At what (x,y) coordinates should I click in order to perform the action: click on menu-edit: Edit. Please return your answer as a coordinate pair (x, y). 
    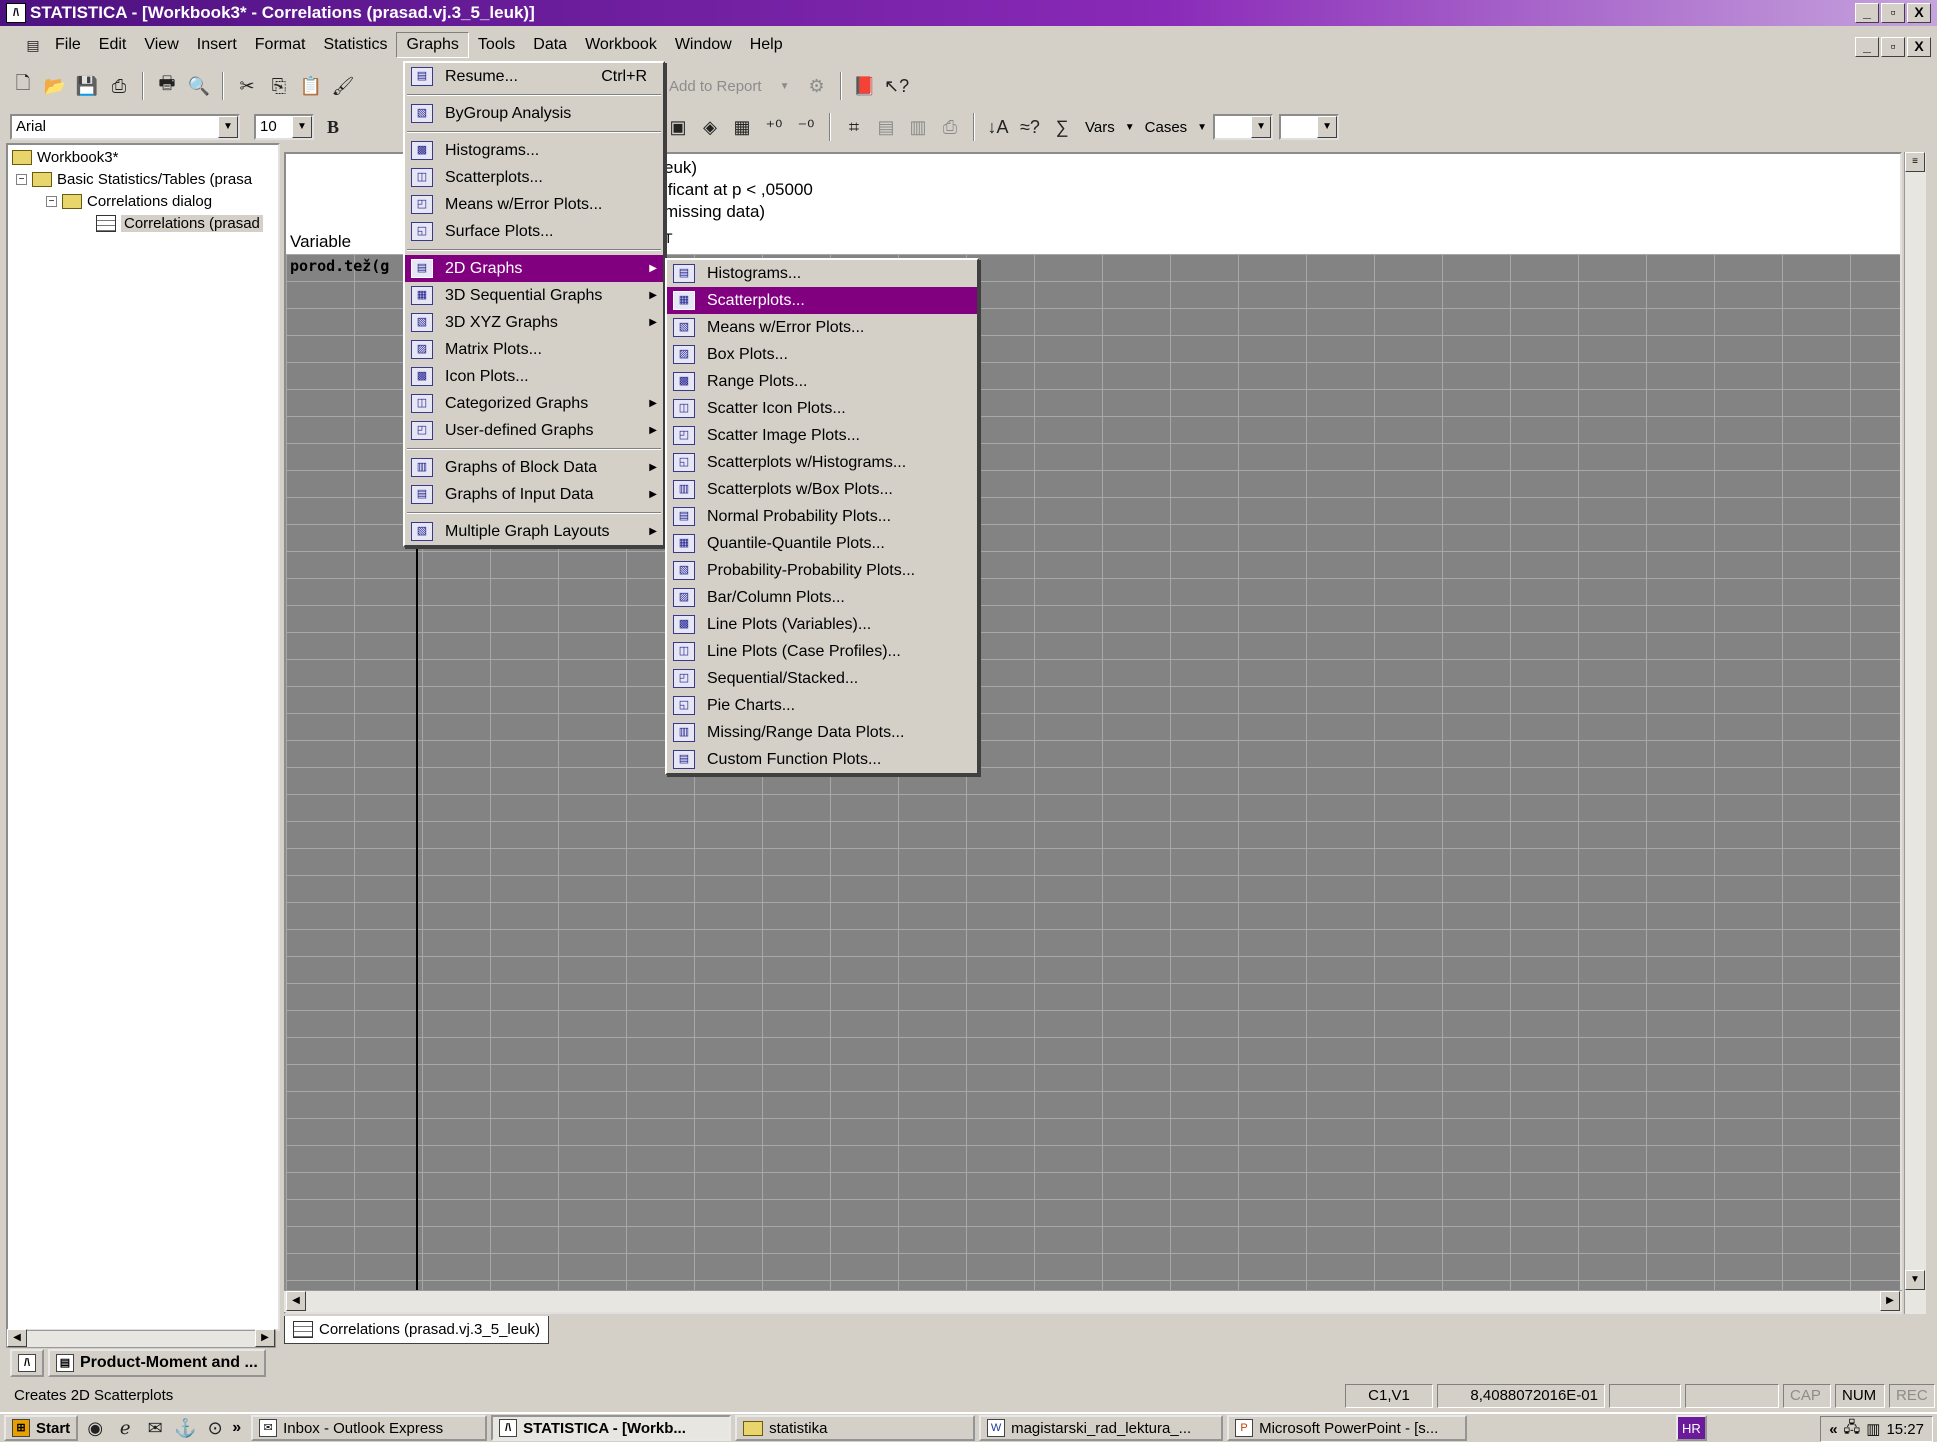
    Looking at the image, I should click on (113, 45).